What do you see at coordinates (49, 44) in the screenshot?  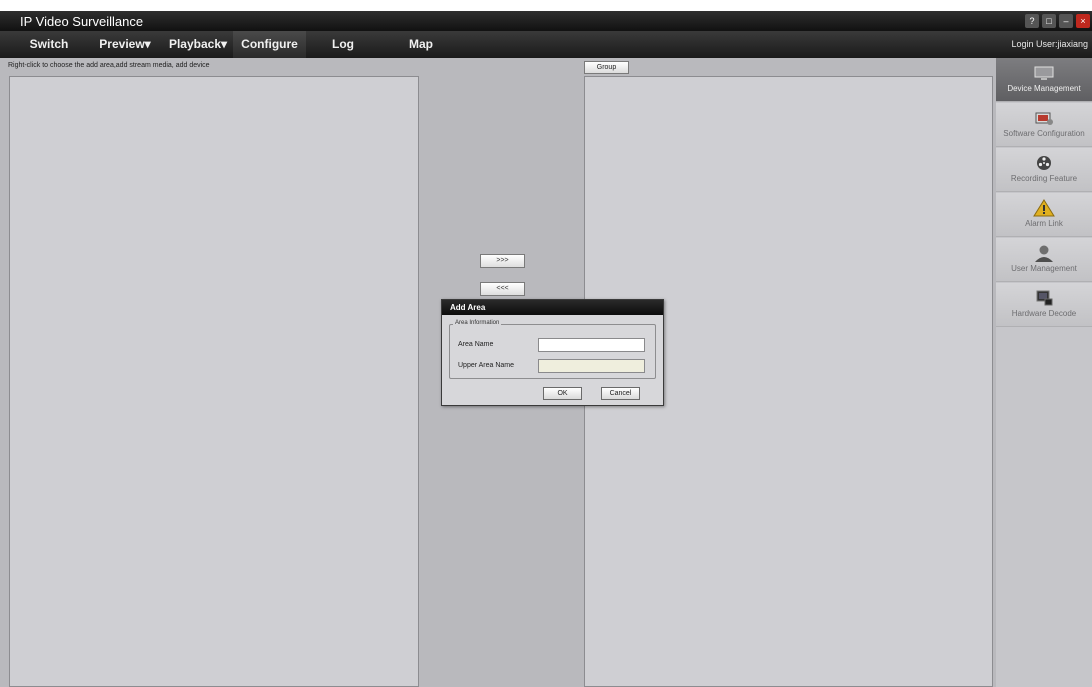 I see `menu-switch: Switch` at bounding box center [49, 44].